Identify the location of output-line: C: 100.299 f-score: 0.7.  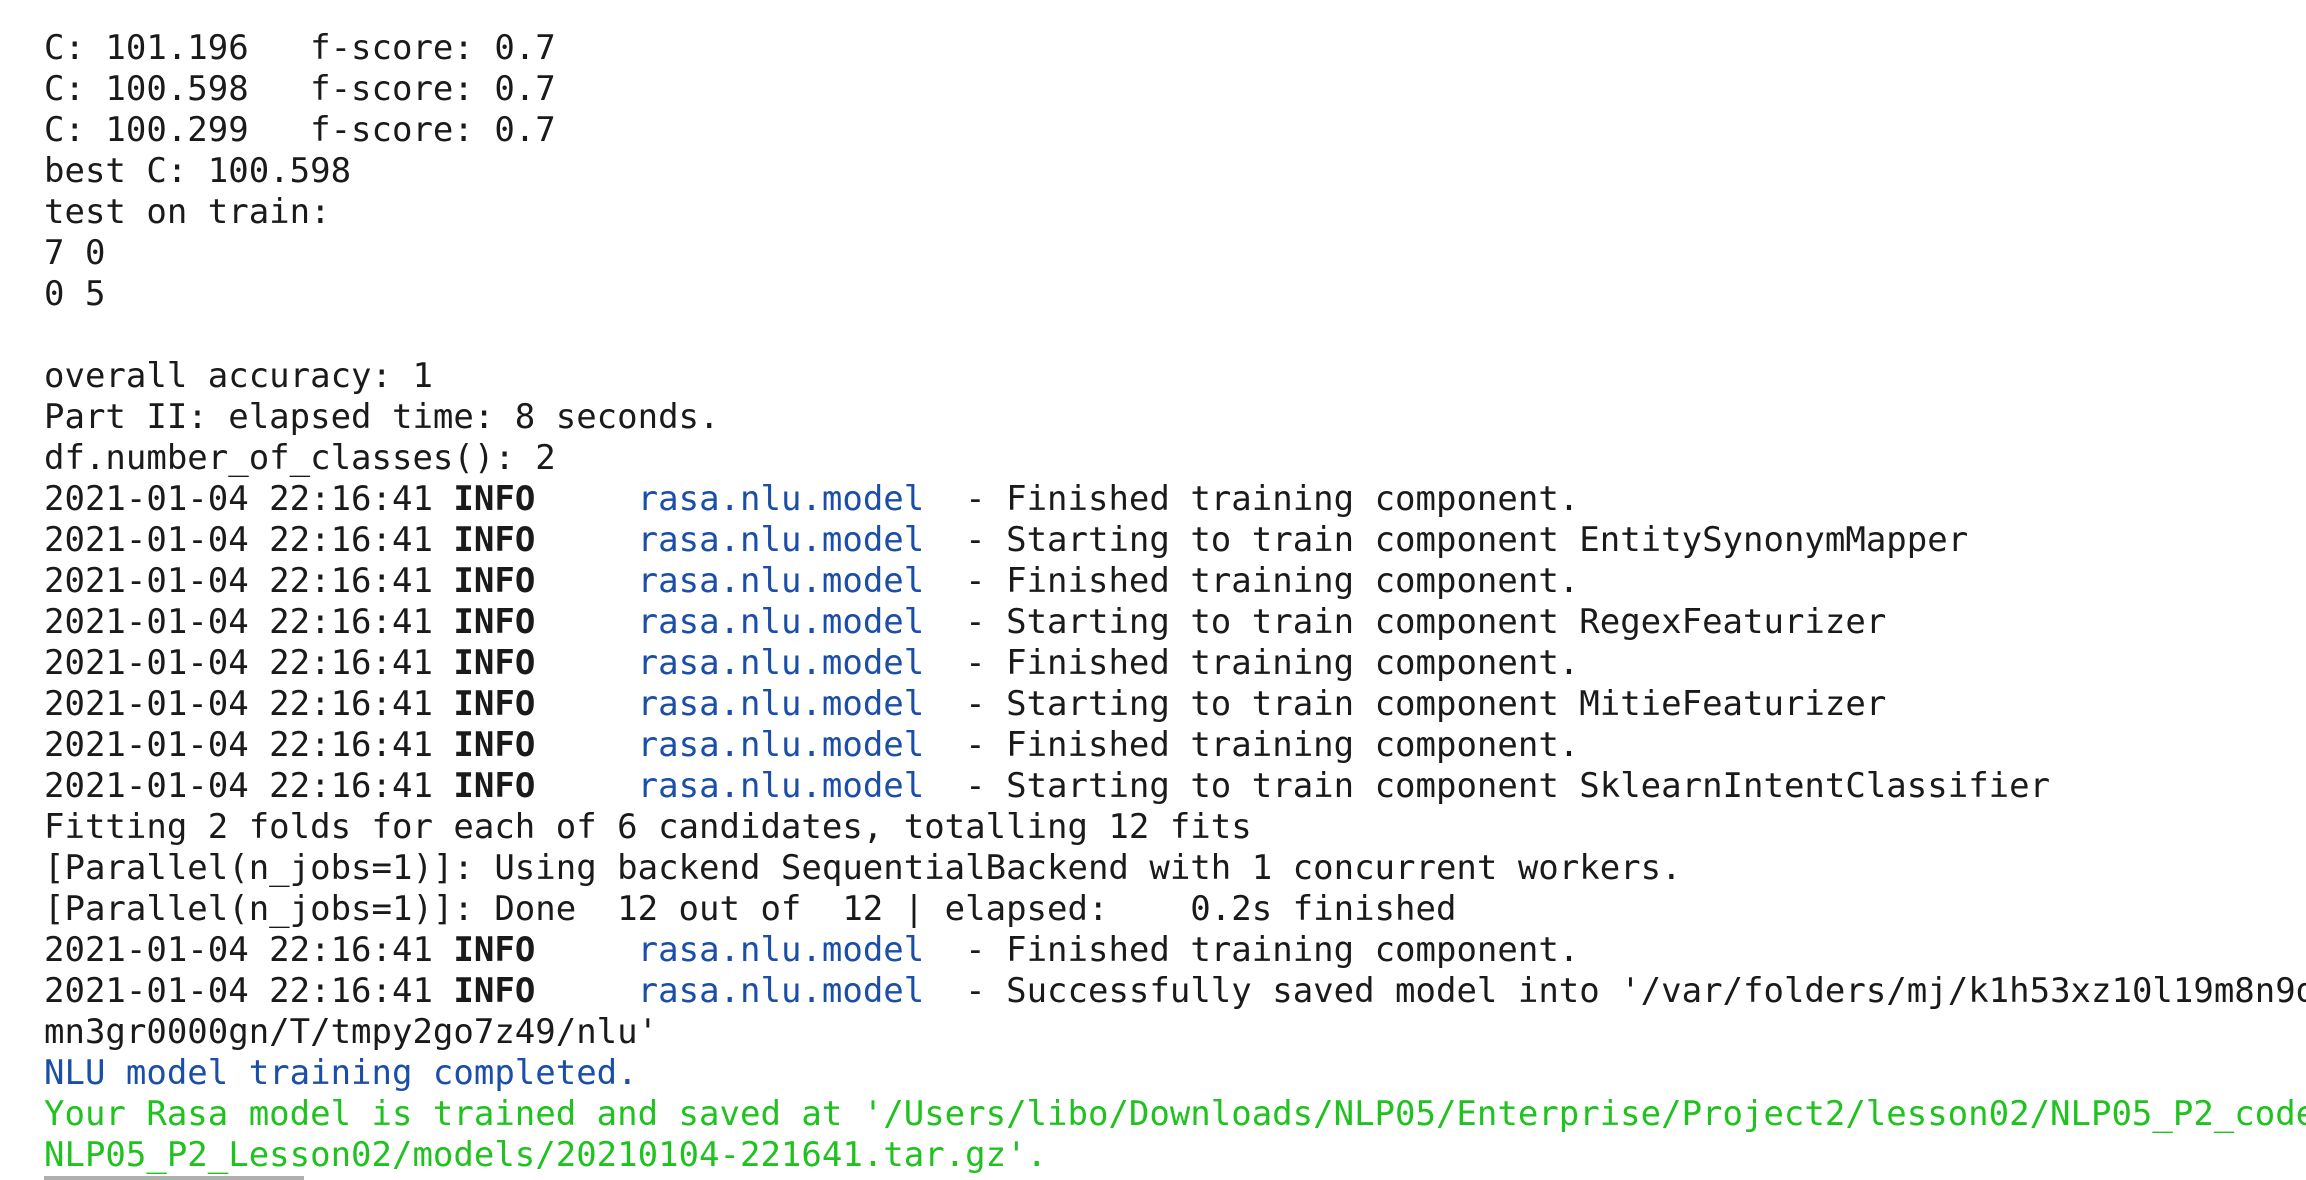
(300, 130).